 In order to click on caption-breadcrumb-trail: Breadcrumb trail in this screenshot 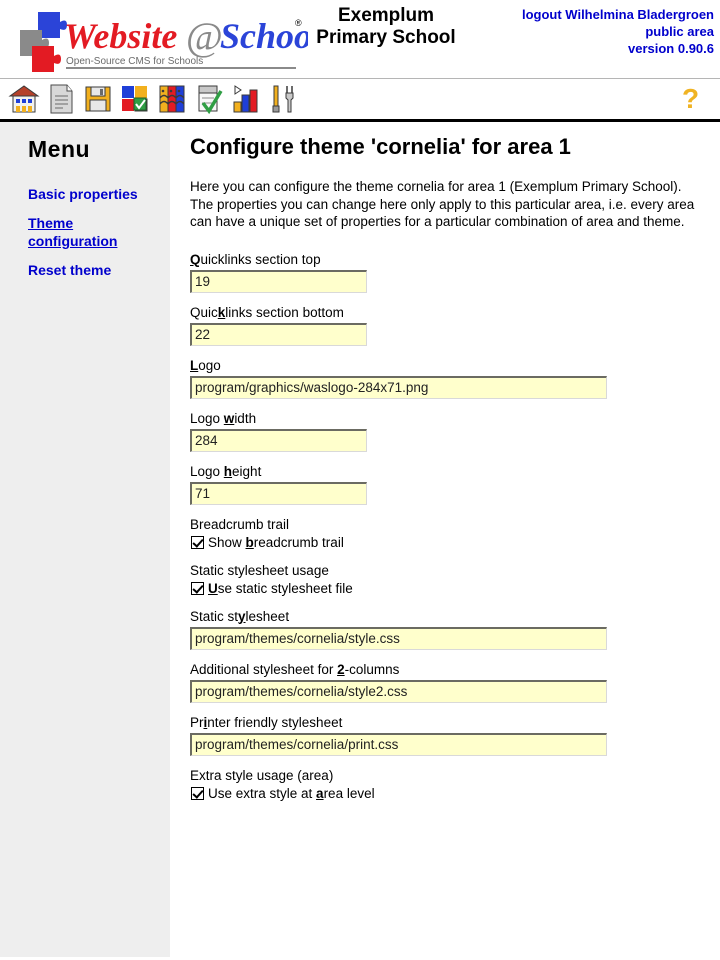, I will do `click(240, 524)`.